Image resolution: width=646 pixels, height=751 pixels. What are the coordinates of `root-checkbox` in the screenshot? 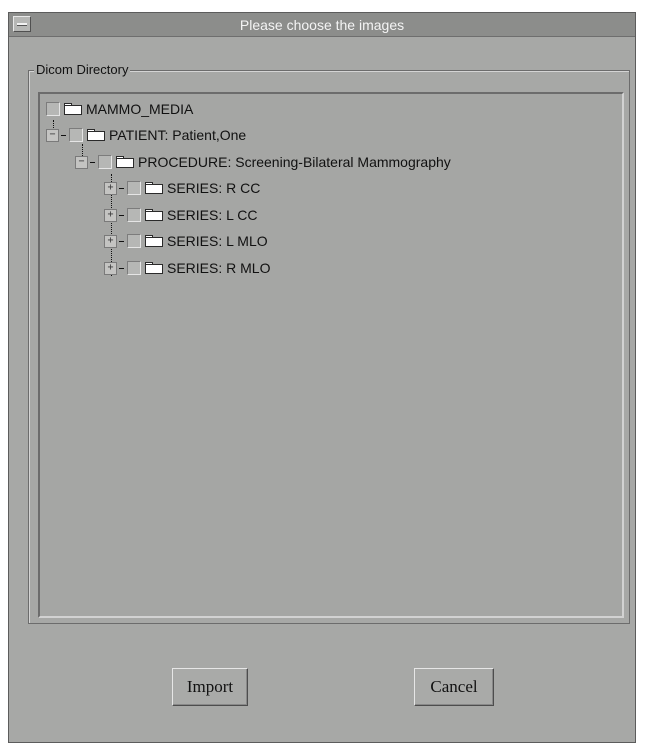 It's located at (53, 109).